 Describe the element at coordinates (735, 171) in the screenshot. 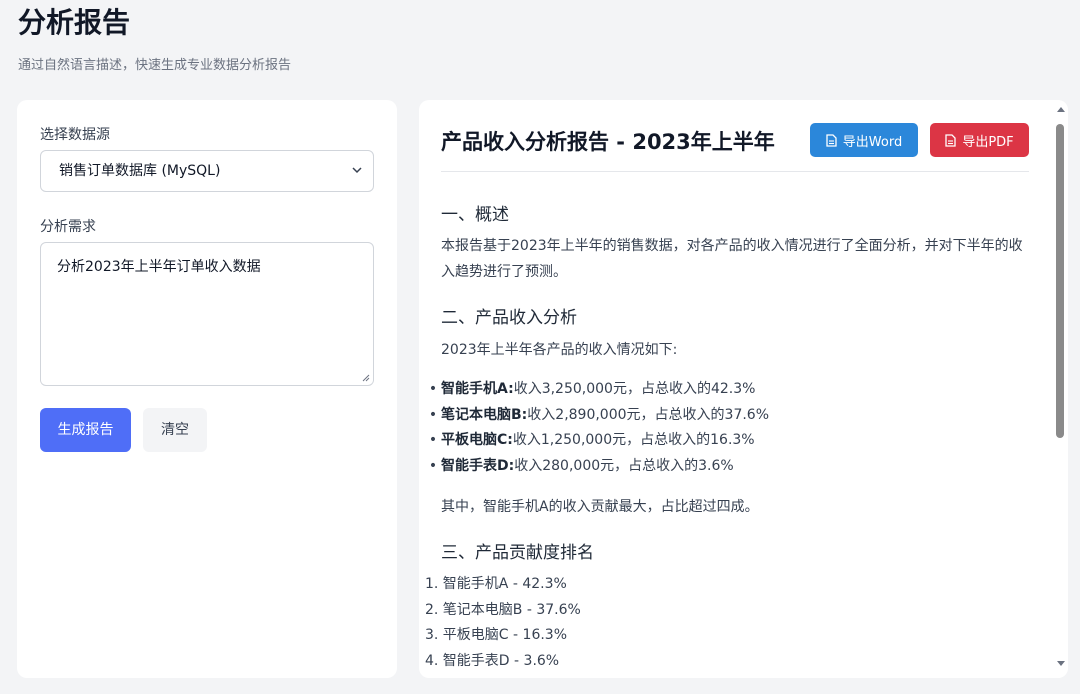

I see `title-divider` at that location.